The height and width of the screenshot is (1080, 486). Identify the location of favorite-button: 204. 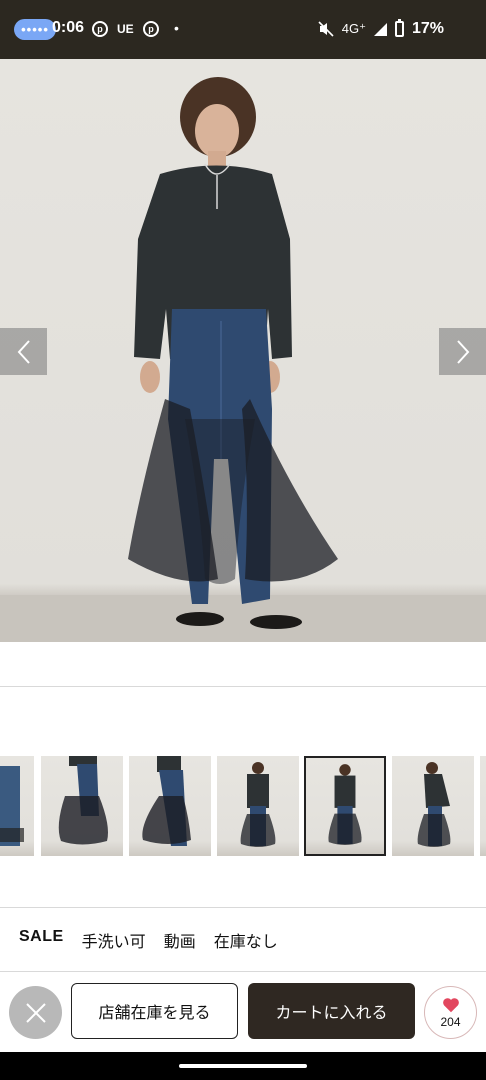
(450, 1012).